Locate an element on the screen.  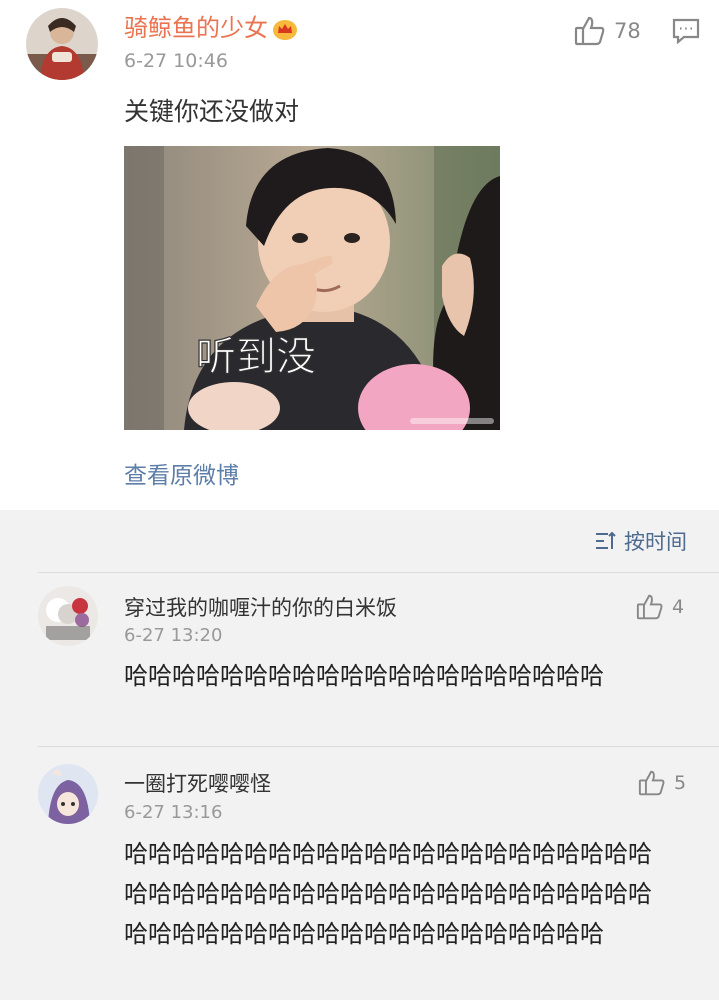
sort-by-time-button: 按时间 is located at coordinates (640, 541).